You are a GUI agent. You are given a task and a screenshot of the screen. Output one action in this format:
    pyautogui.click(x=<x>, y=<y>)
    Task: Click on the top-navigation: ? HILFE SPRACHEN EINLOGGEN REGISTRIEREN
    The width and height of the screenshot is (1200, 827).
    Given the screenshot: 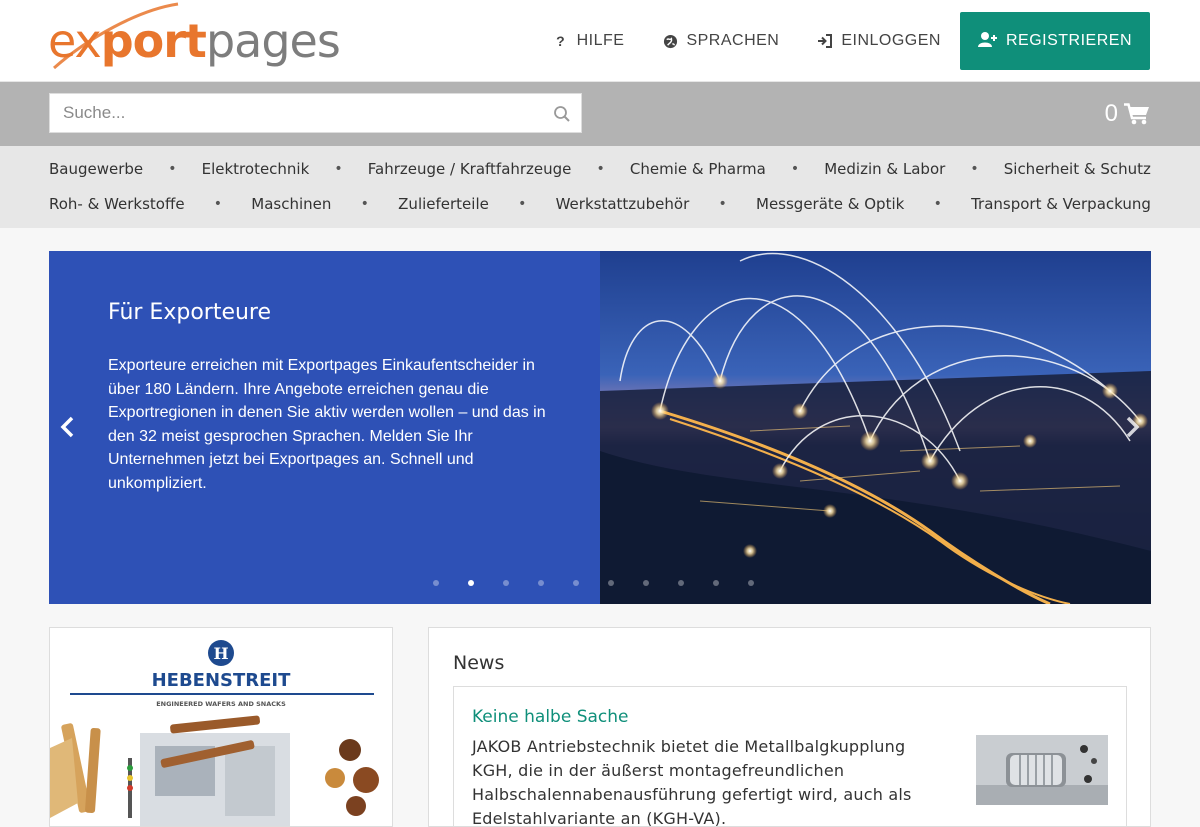 What is the action you would take?
    pyautogui.click(x=842, y=41)
    